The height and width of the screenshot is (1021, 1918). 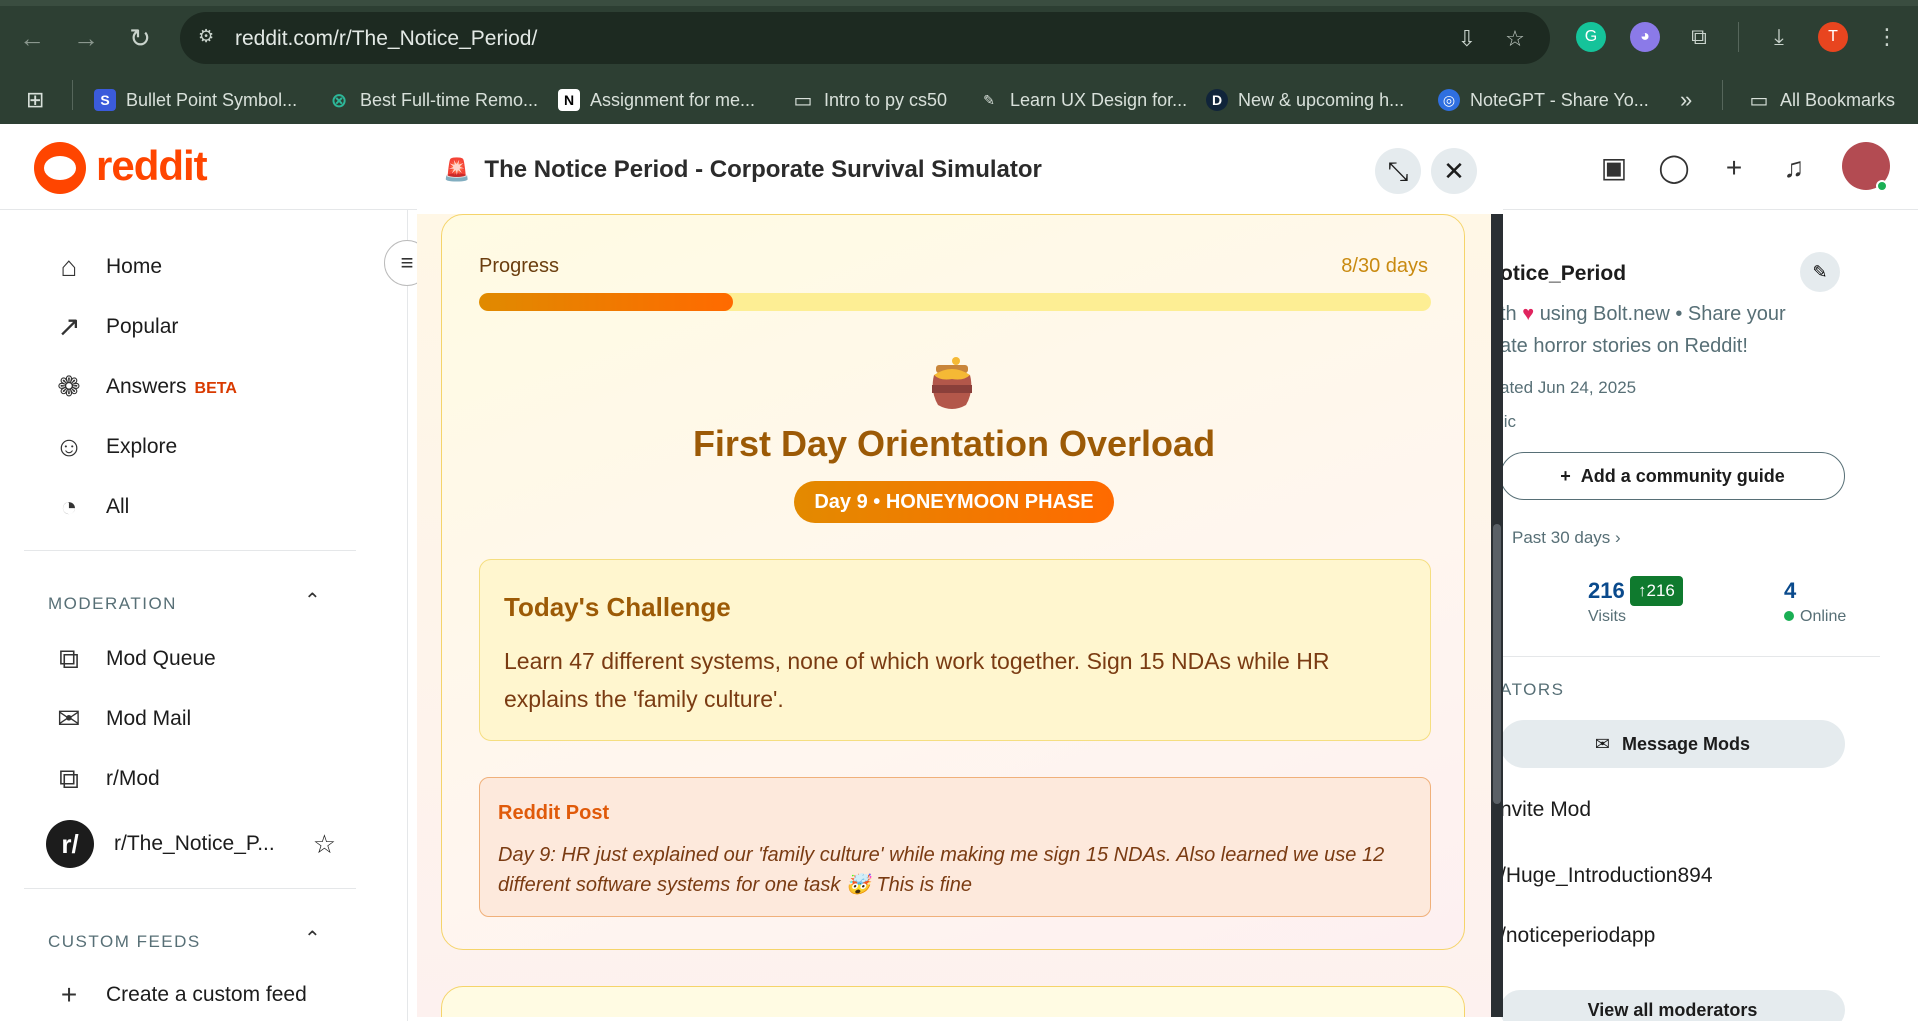 What do you see at coordinates (32, 38) in the screenshot?
I see `back-arrow-icon: ←` at bounding box center [32, 38].